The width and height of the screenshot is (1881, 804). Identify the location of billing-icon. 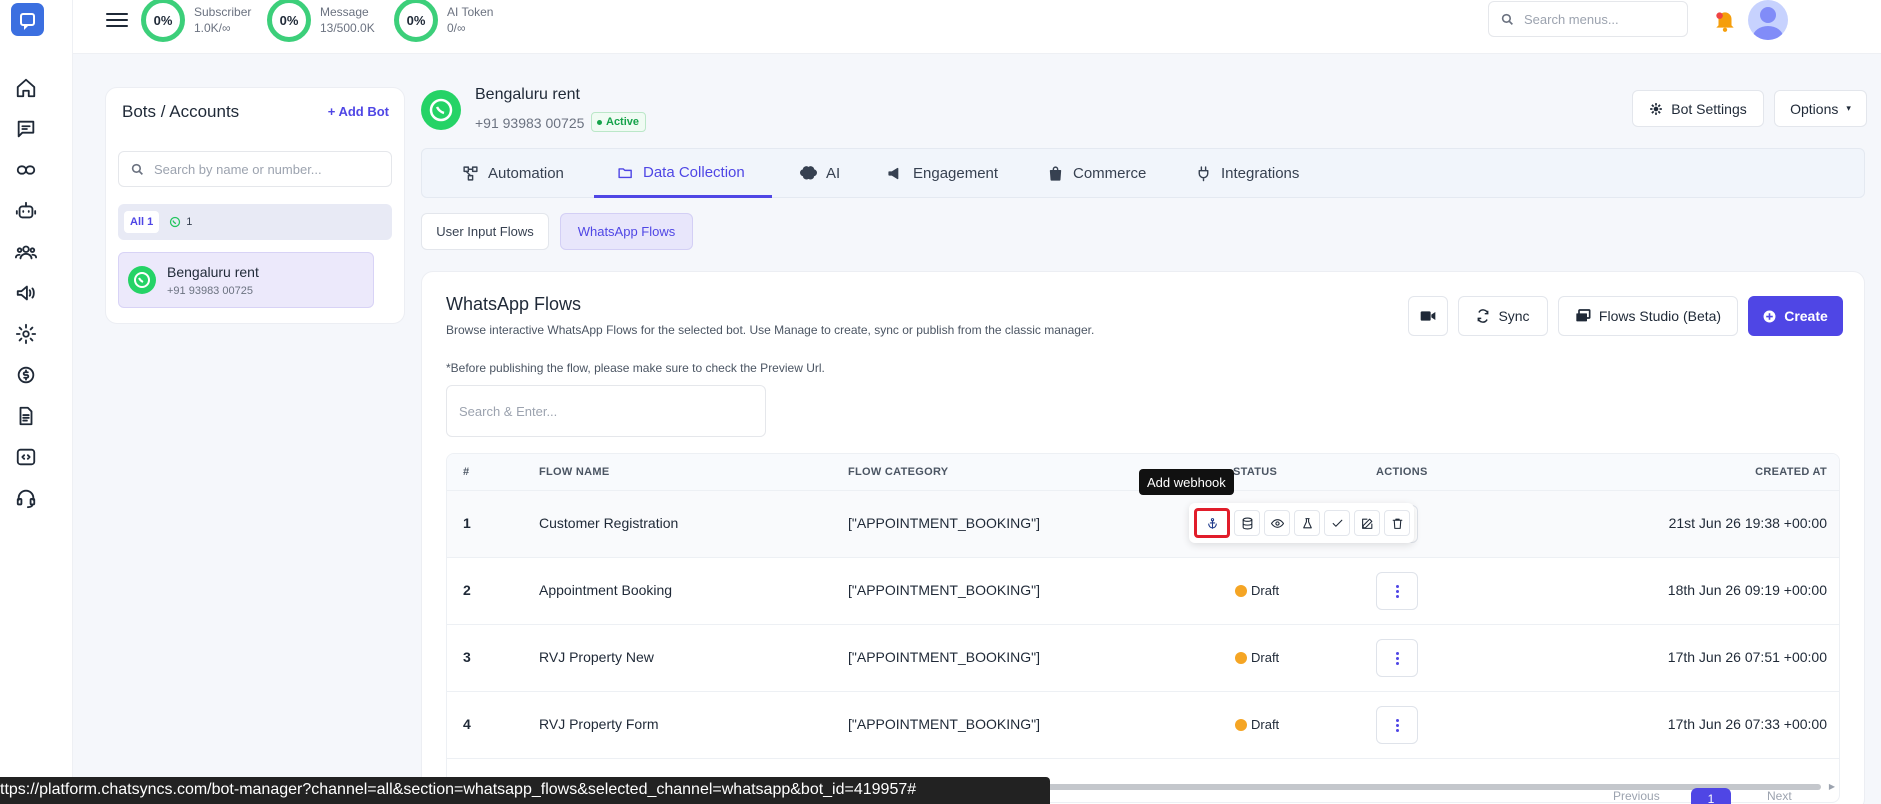
(26, 374).